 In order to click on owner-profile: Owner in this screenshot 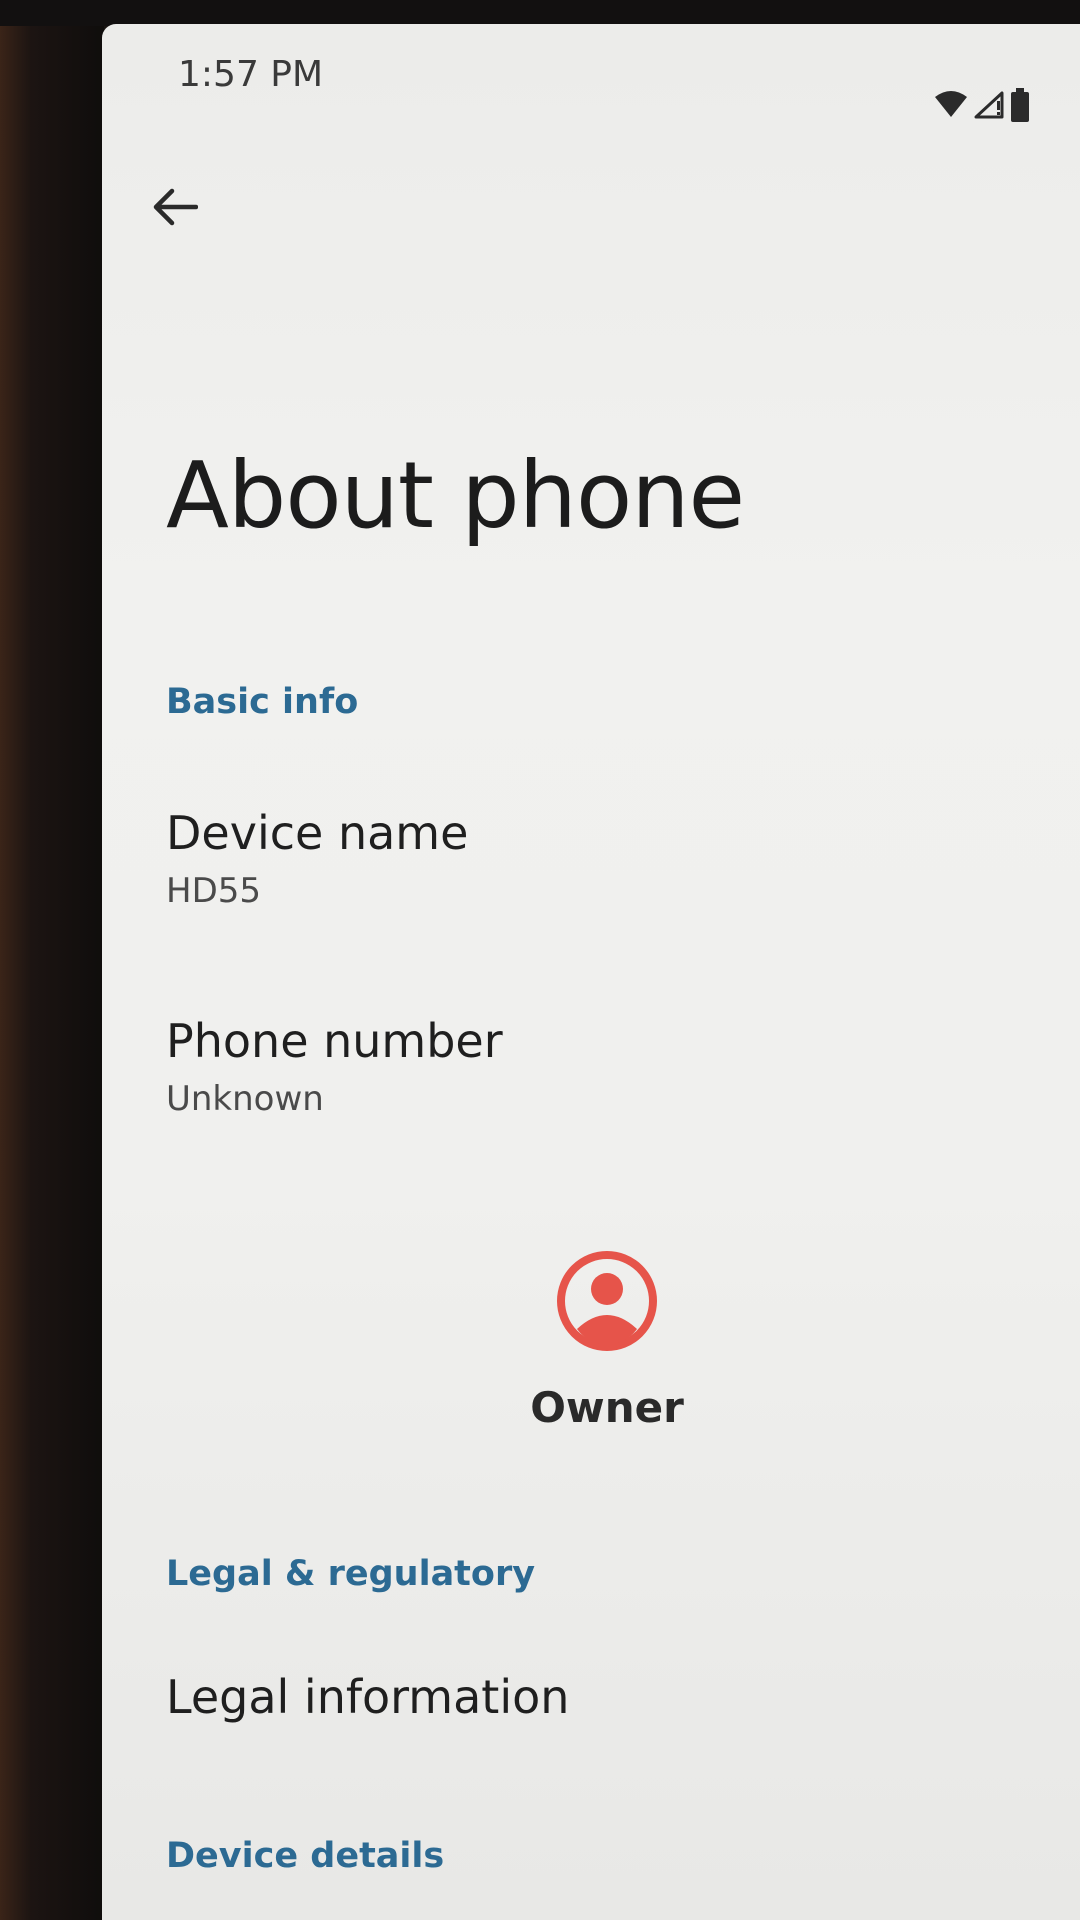, I will do `click(607, 1340)`.